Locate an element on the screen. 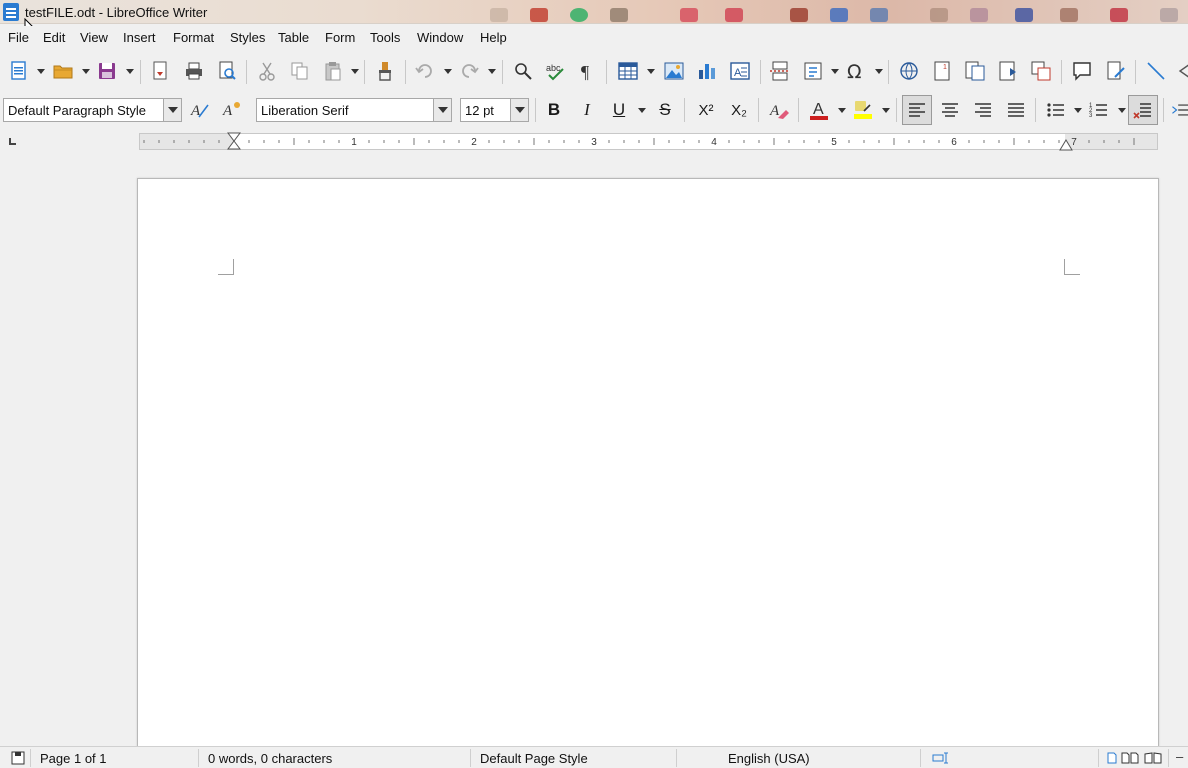  insert-page-break-icon is located at coordinates (780, 71).